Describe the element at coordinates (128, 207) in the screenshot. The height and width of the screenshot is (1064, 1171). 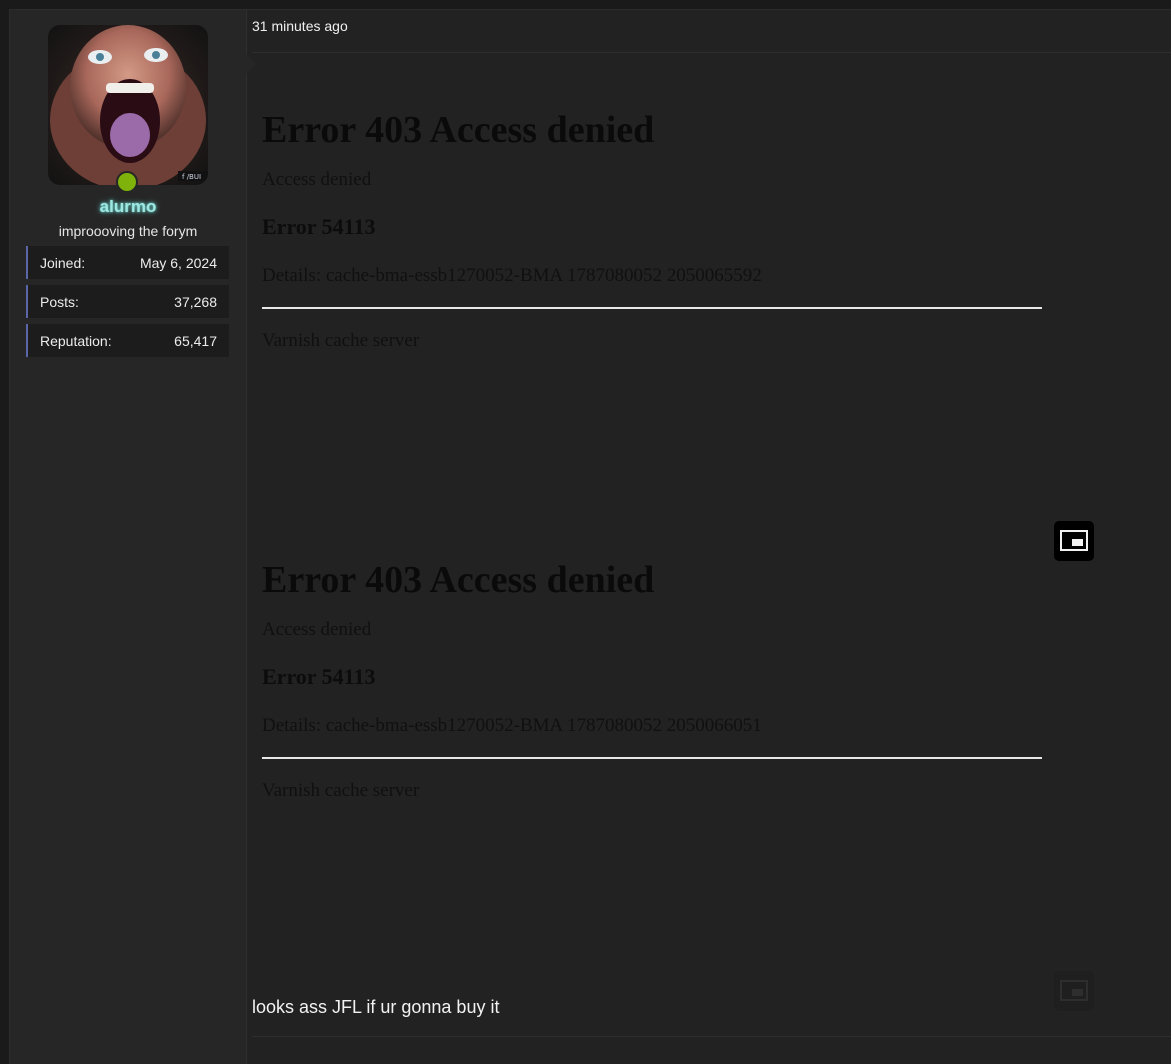
I see `username: alurmo` at that location.